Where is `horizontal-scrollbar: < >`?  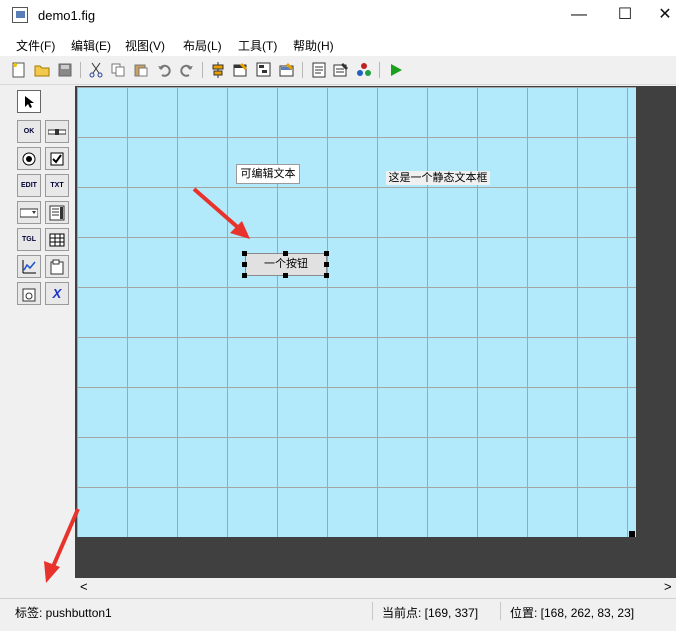 horizontal-scrollbar: < > is located at coordinates (375, 587).